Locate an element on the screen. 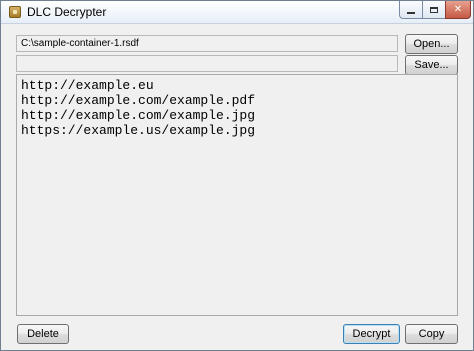 The width and height of the screenshot is (474, 351). window-title: DLC Decrypter is located at coordinates (67, 12).